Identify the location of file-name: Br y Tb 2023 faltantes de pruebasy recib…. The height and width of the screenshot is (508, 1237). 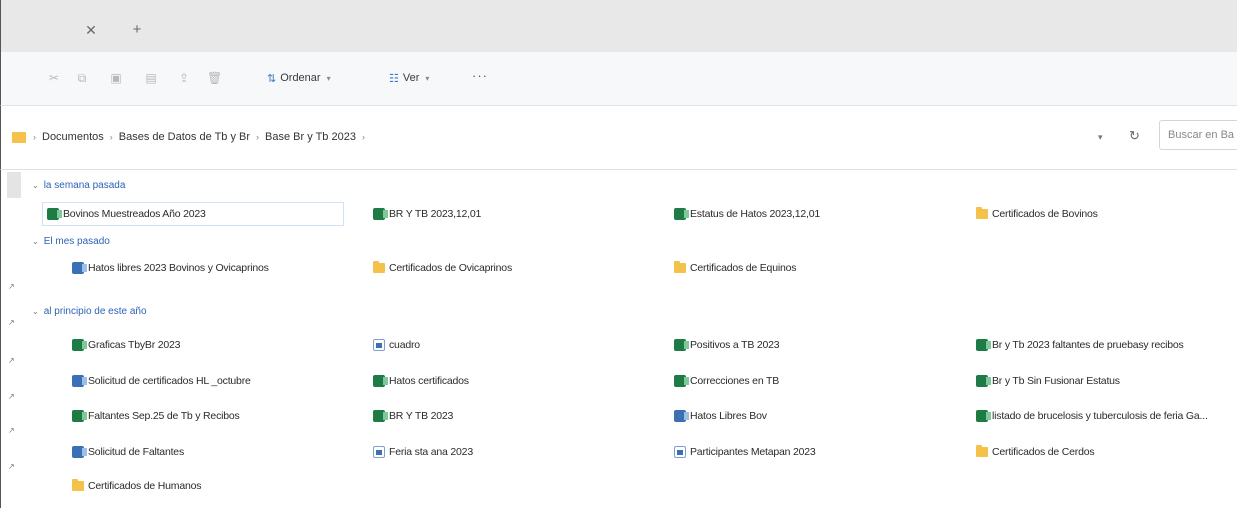
(1088, 345).